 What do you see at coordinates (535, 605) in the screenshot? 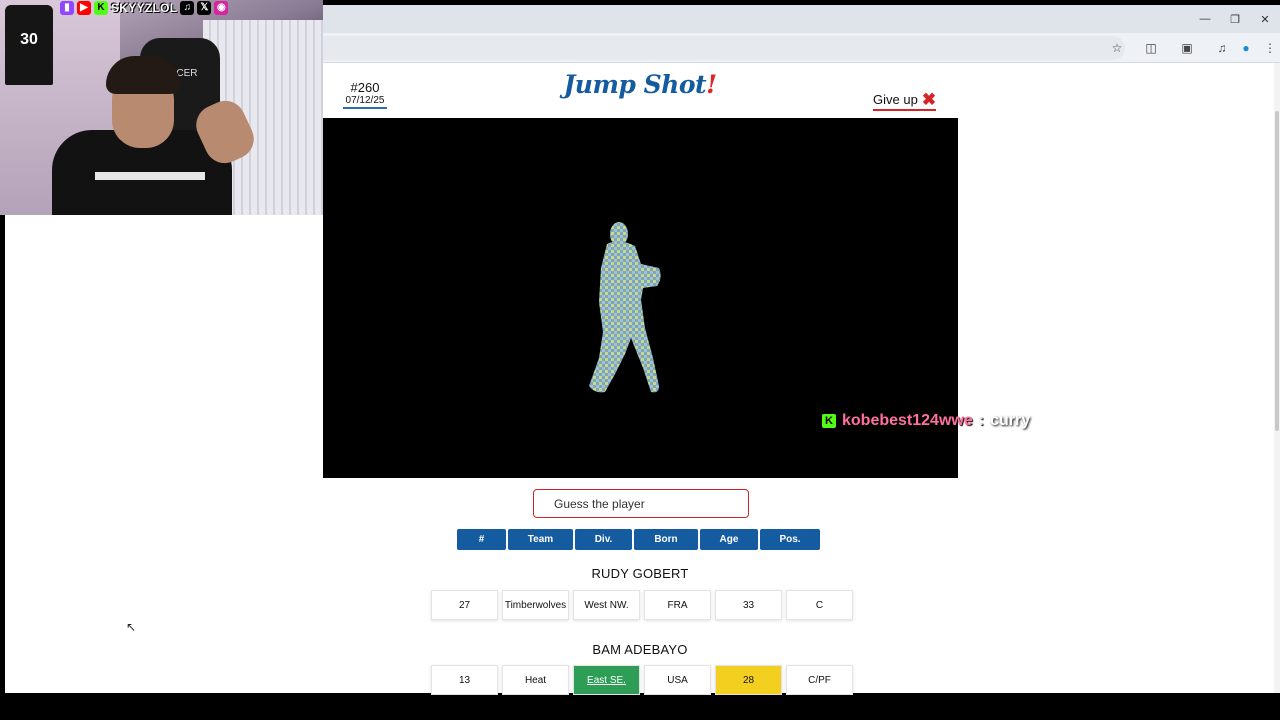
I see `guess-cell: Timberwolves` at bounding box center [535, 605].